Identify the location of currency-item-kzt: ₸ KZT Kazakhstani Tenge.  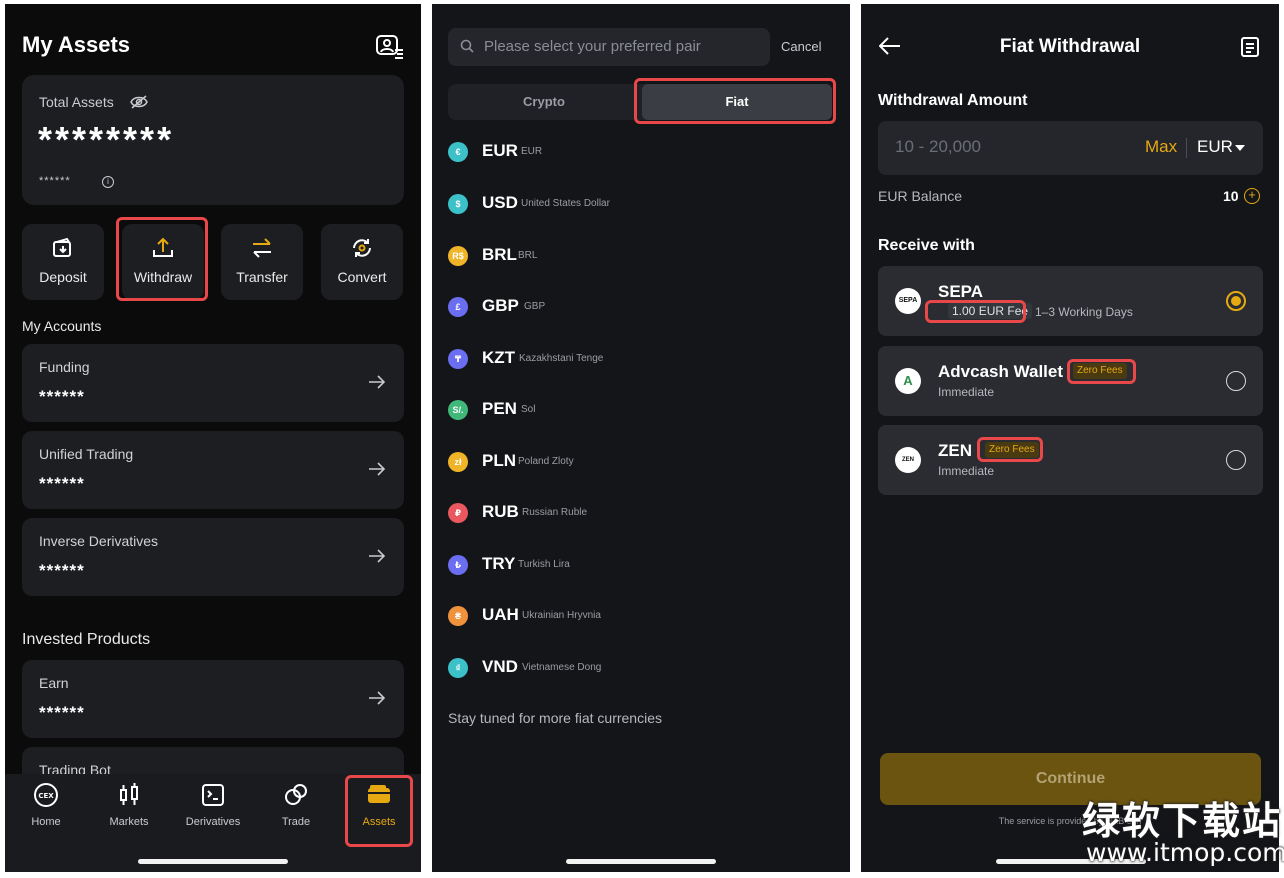
(638, 362).